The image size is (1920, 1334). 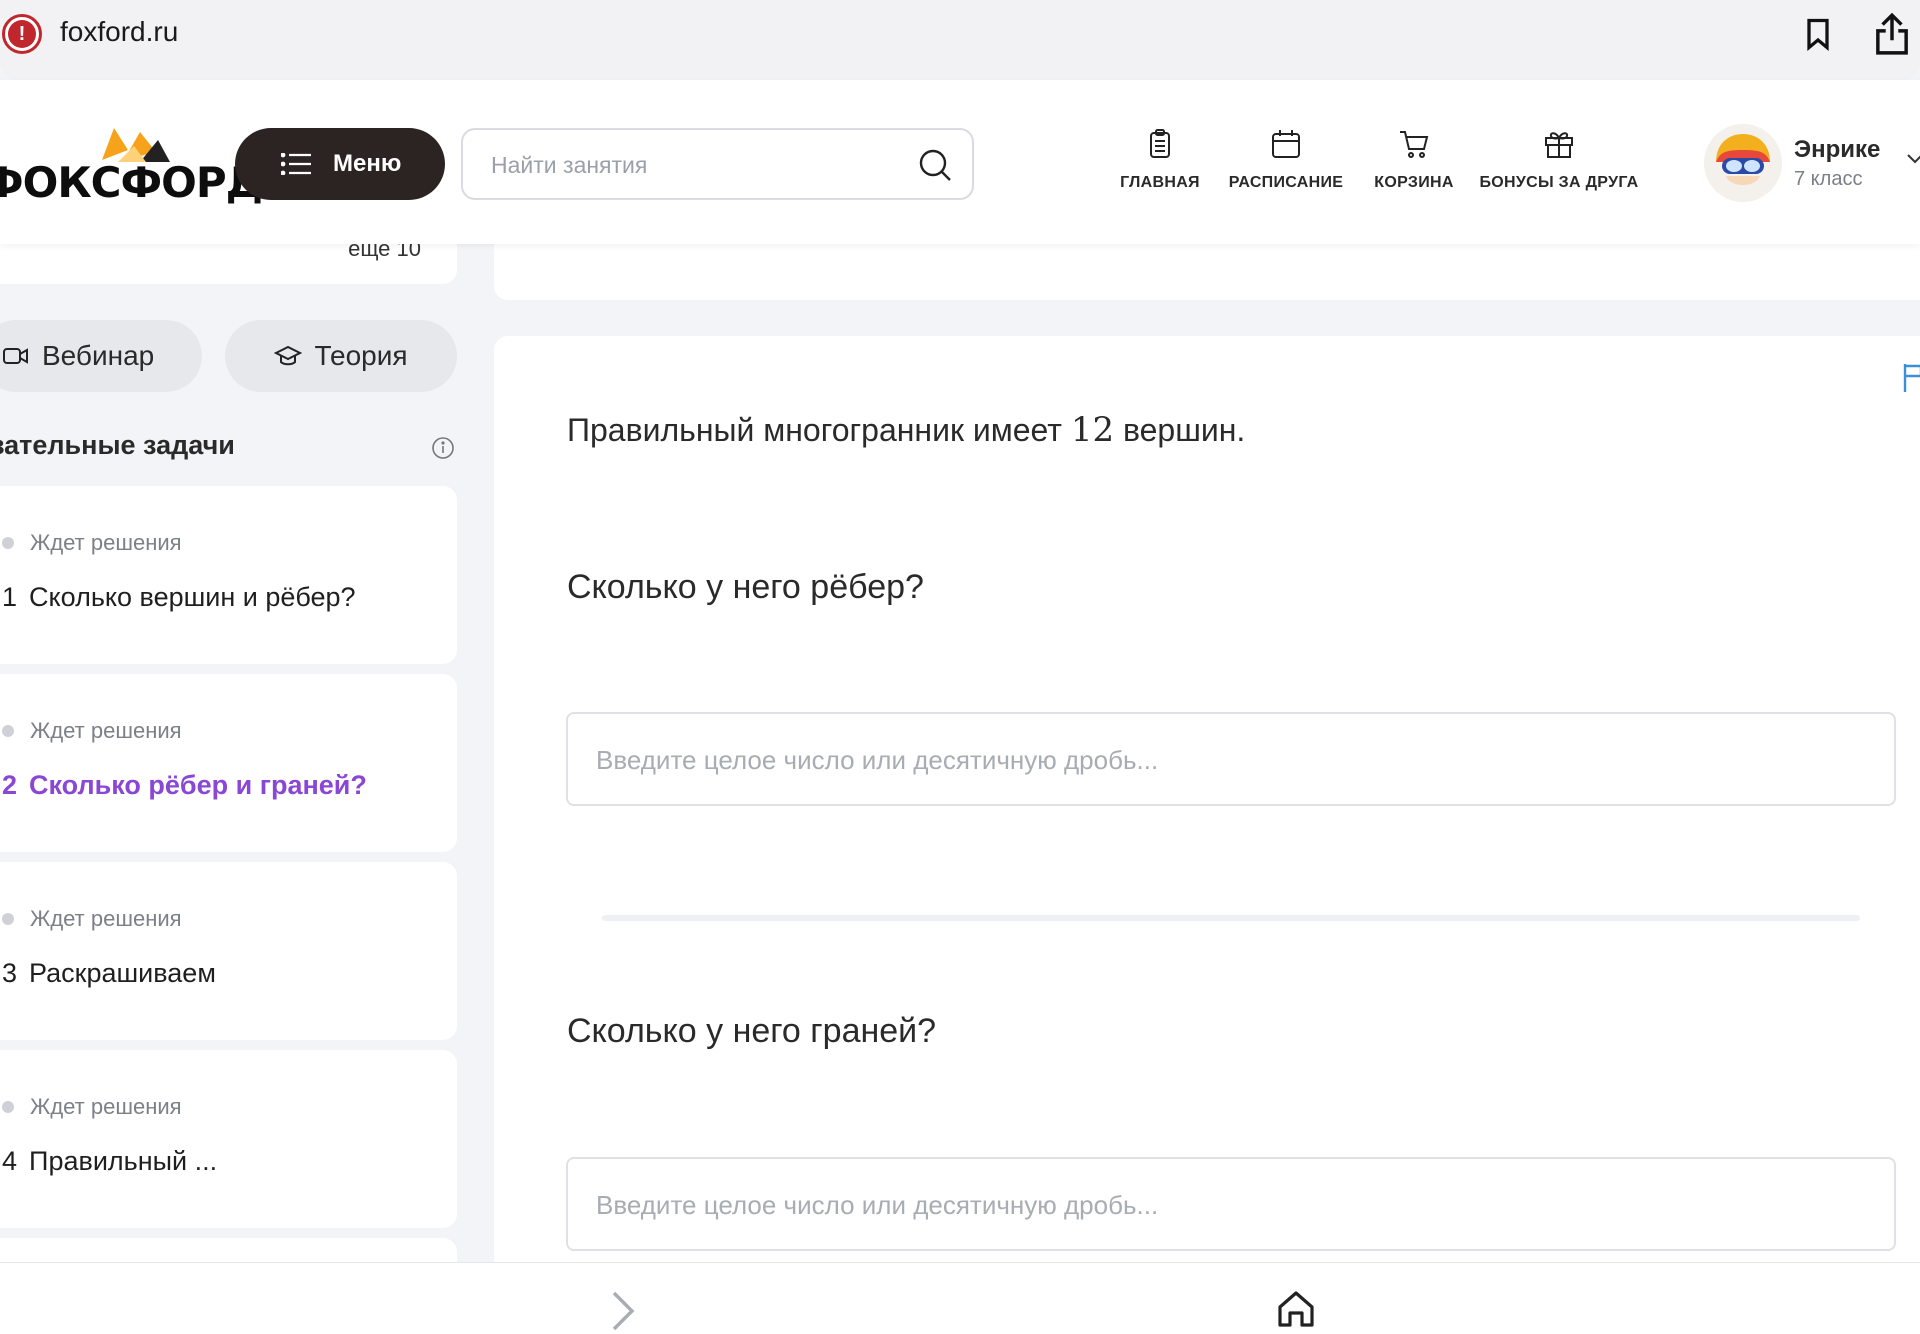 What do you see at coordinates (906, 430) in the screenshot?
I see `problem-statement: Правильный многогранник имеет 12 вершин.` at bounding box center [906, 430].